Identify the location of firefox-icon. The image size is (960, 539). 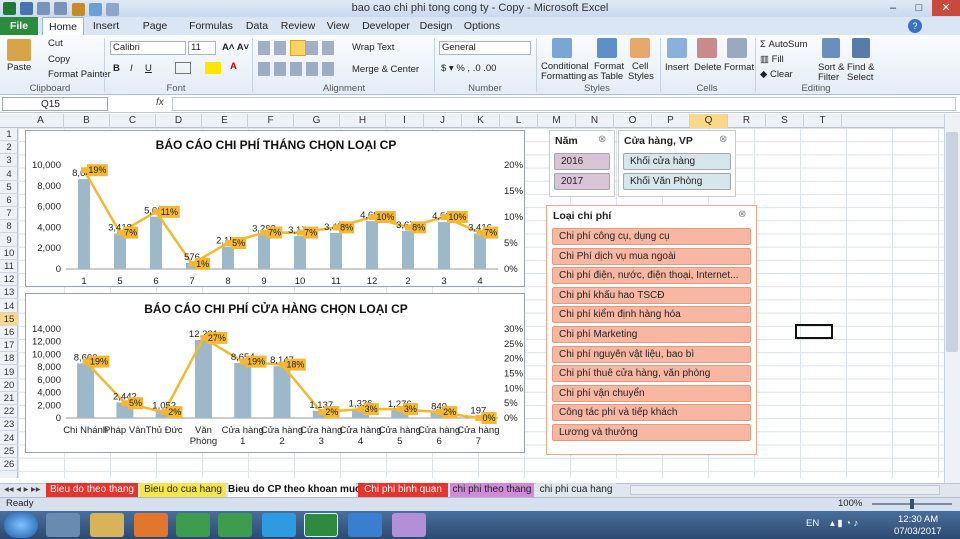
(151, 525).